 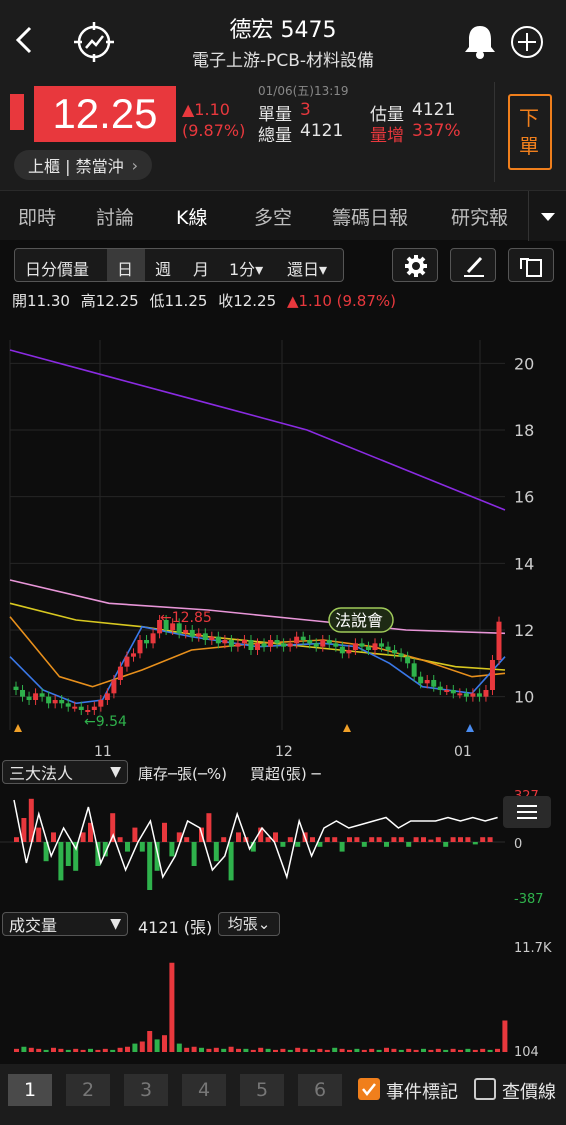 What do you see at coordinates (436, 131) in the screenshot?
I see `vol-incr-value: 337%` at bounding box center [436, 131].